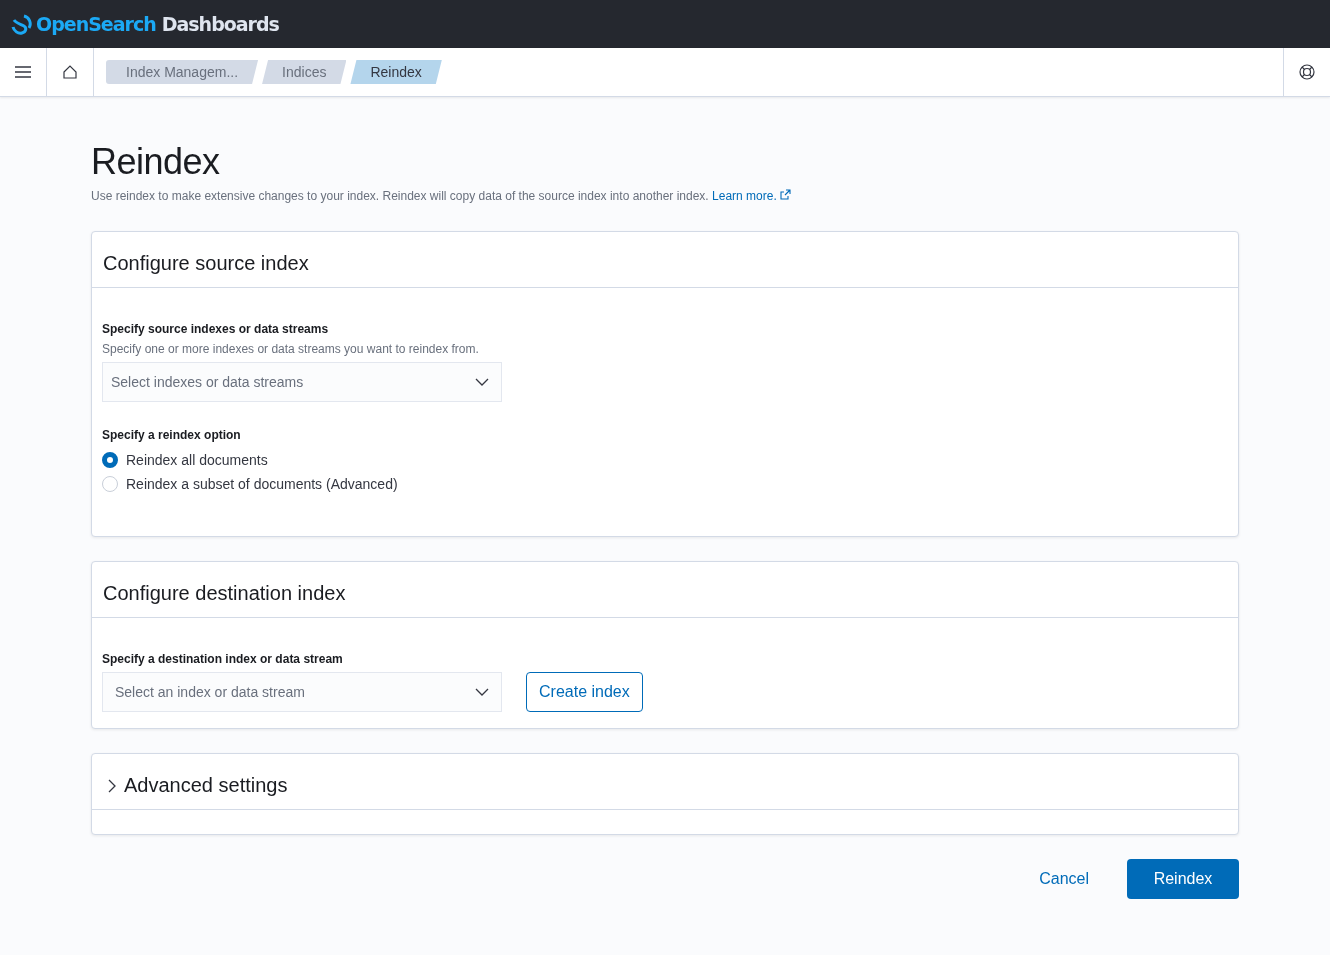 The image size is (1330, 955). Describe the element at coordinates (304, 72) in the screenshot. I see `breadcrumb: Indices` at that location.